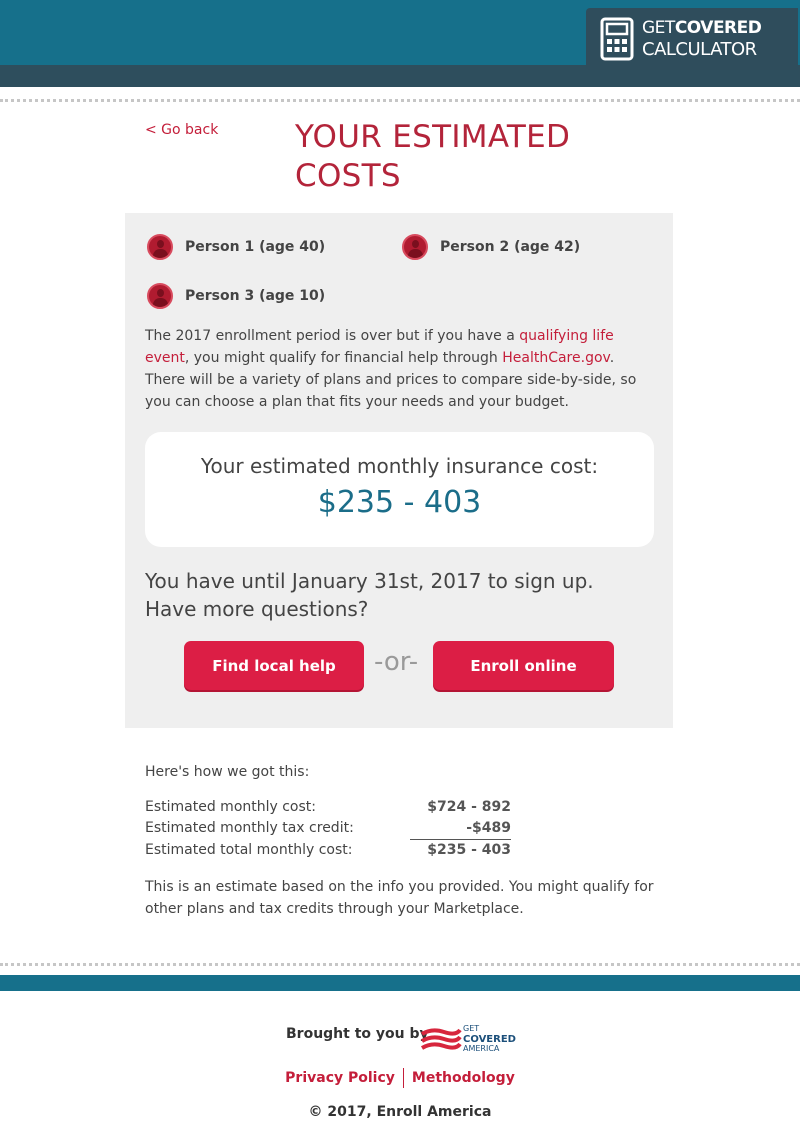 The height and width of the screenshot is (1146, 800). Describe the element at coordinates (255, 247) in the screenshot. I see `person-label: Person 1 (age 40)` at that location.